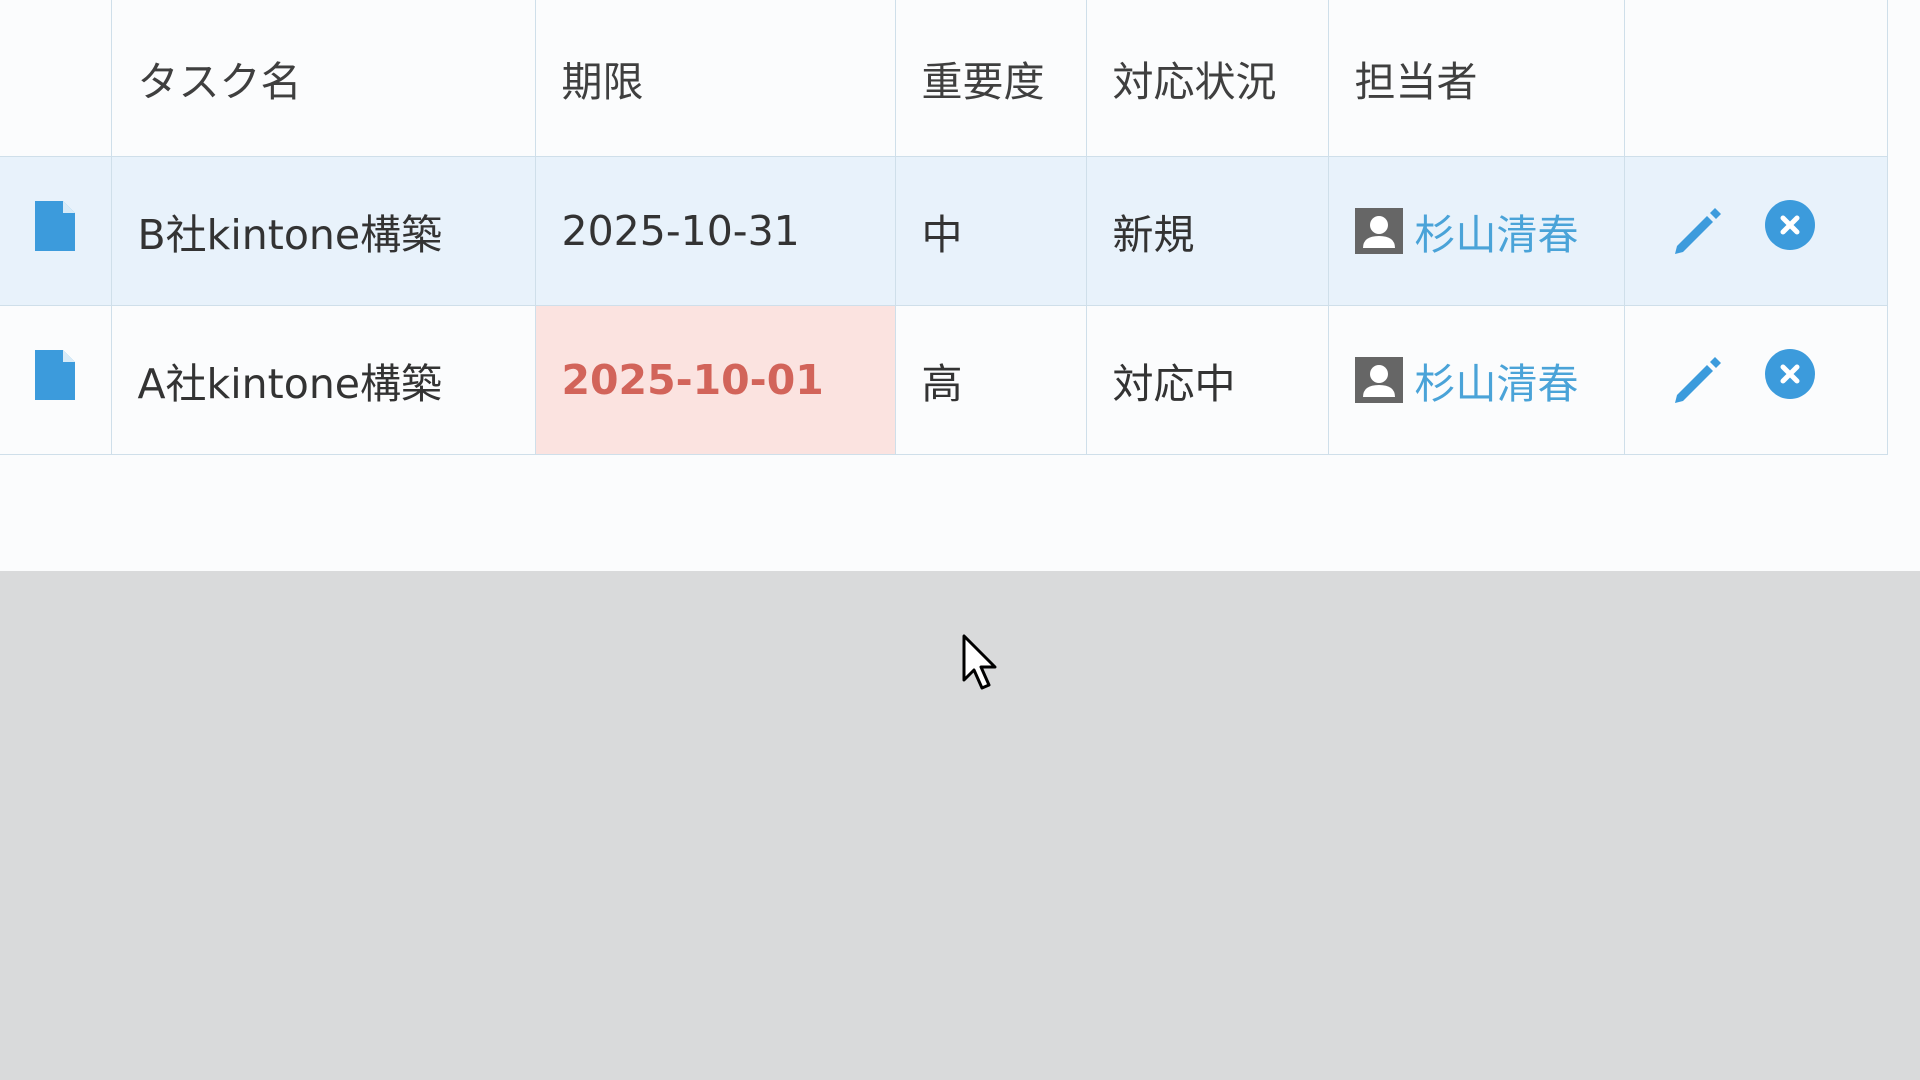  Describe the element at coordinates (56, 78) in the screenshot. I see `header-icon-column` at that location.